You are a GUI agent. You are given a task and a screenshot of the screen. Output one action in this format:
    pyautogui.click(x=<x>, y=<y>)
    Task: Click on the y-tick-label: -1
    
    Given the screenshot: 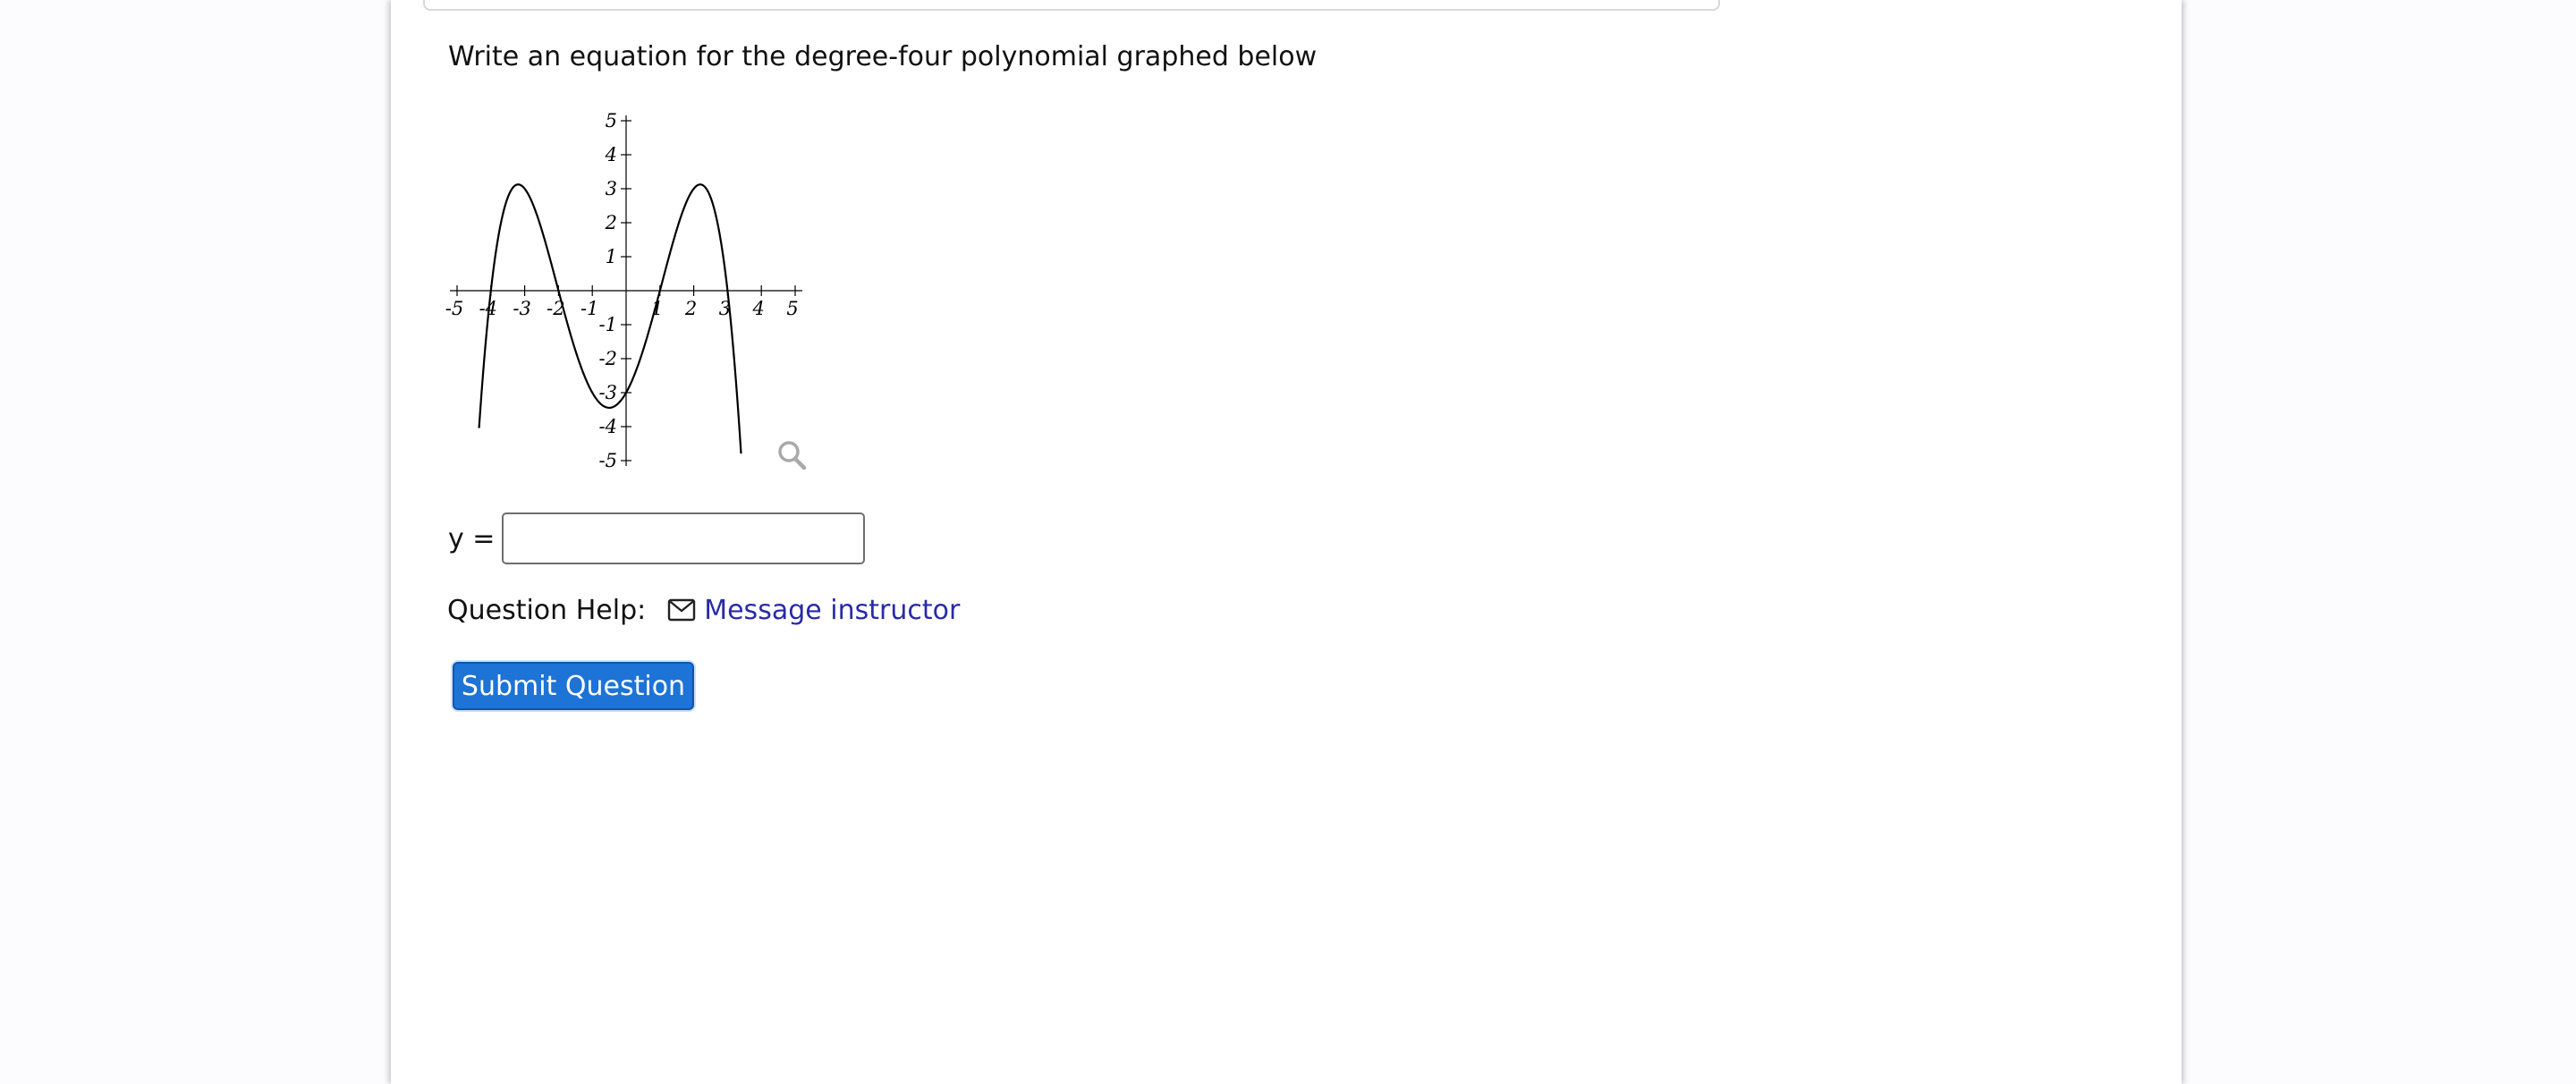 What is the action you would take?
    pyautogui.click(x=608, y=324)
    